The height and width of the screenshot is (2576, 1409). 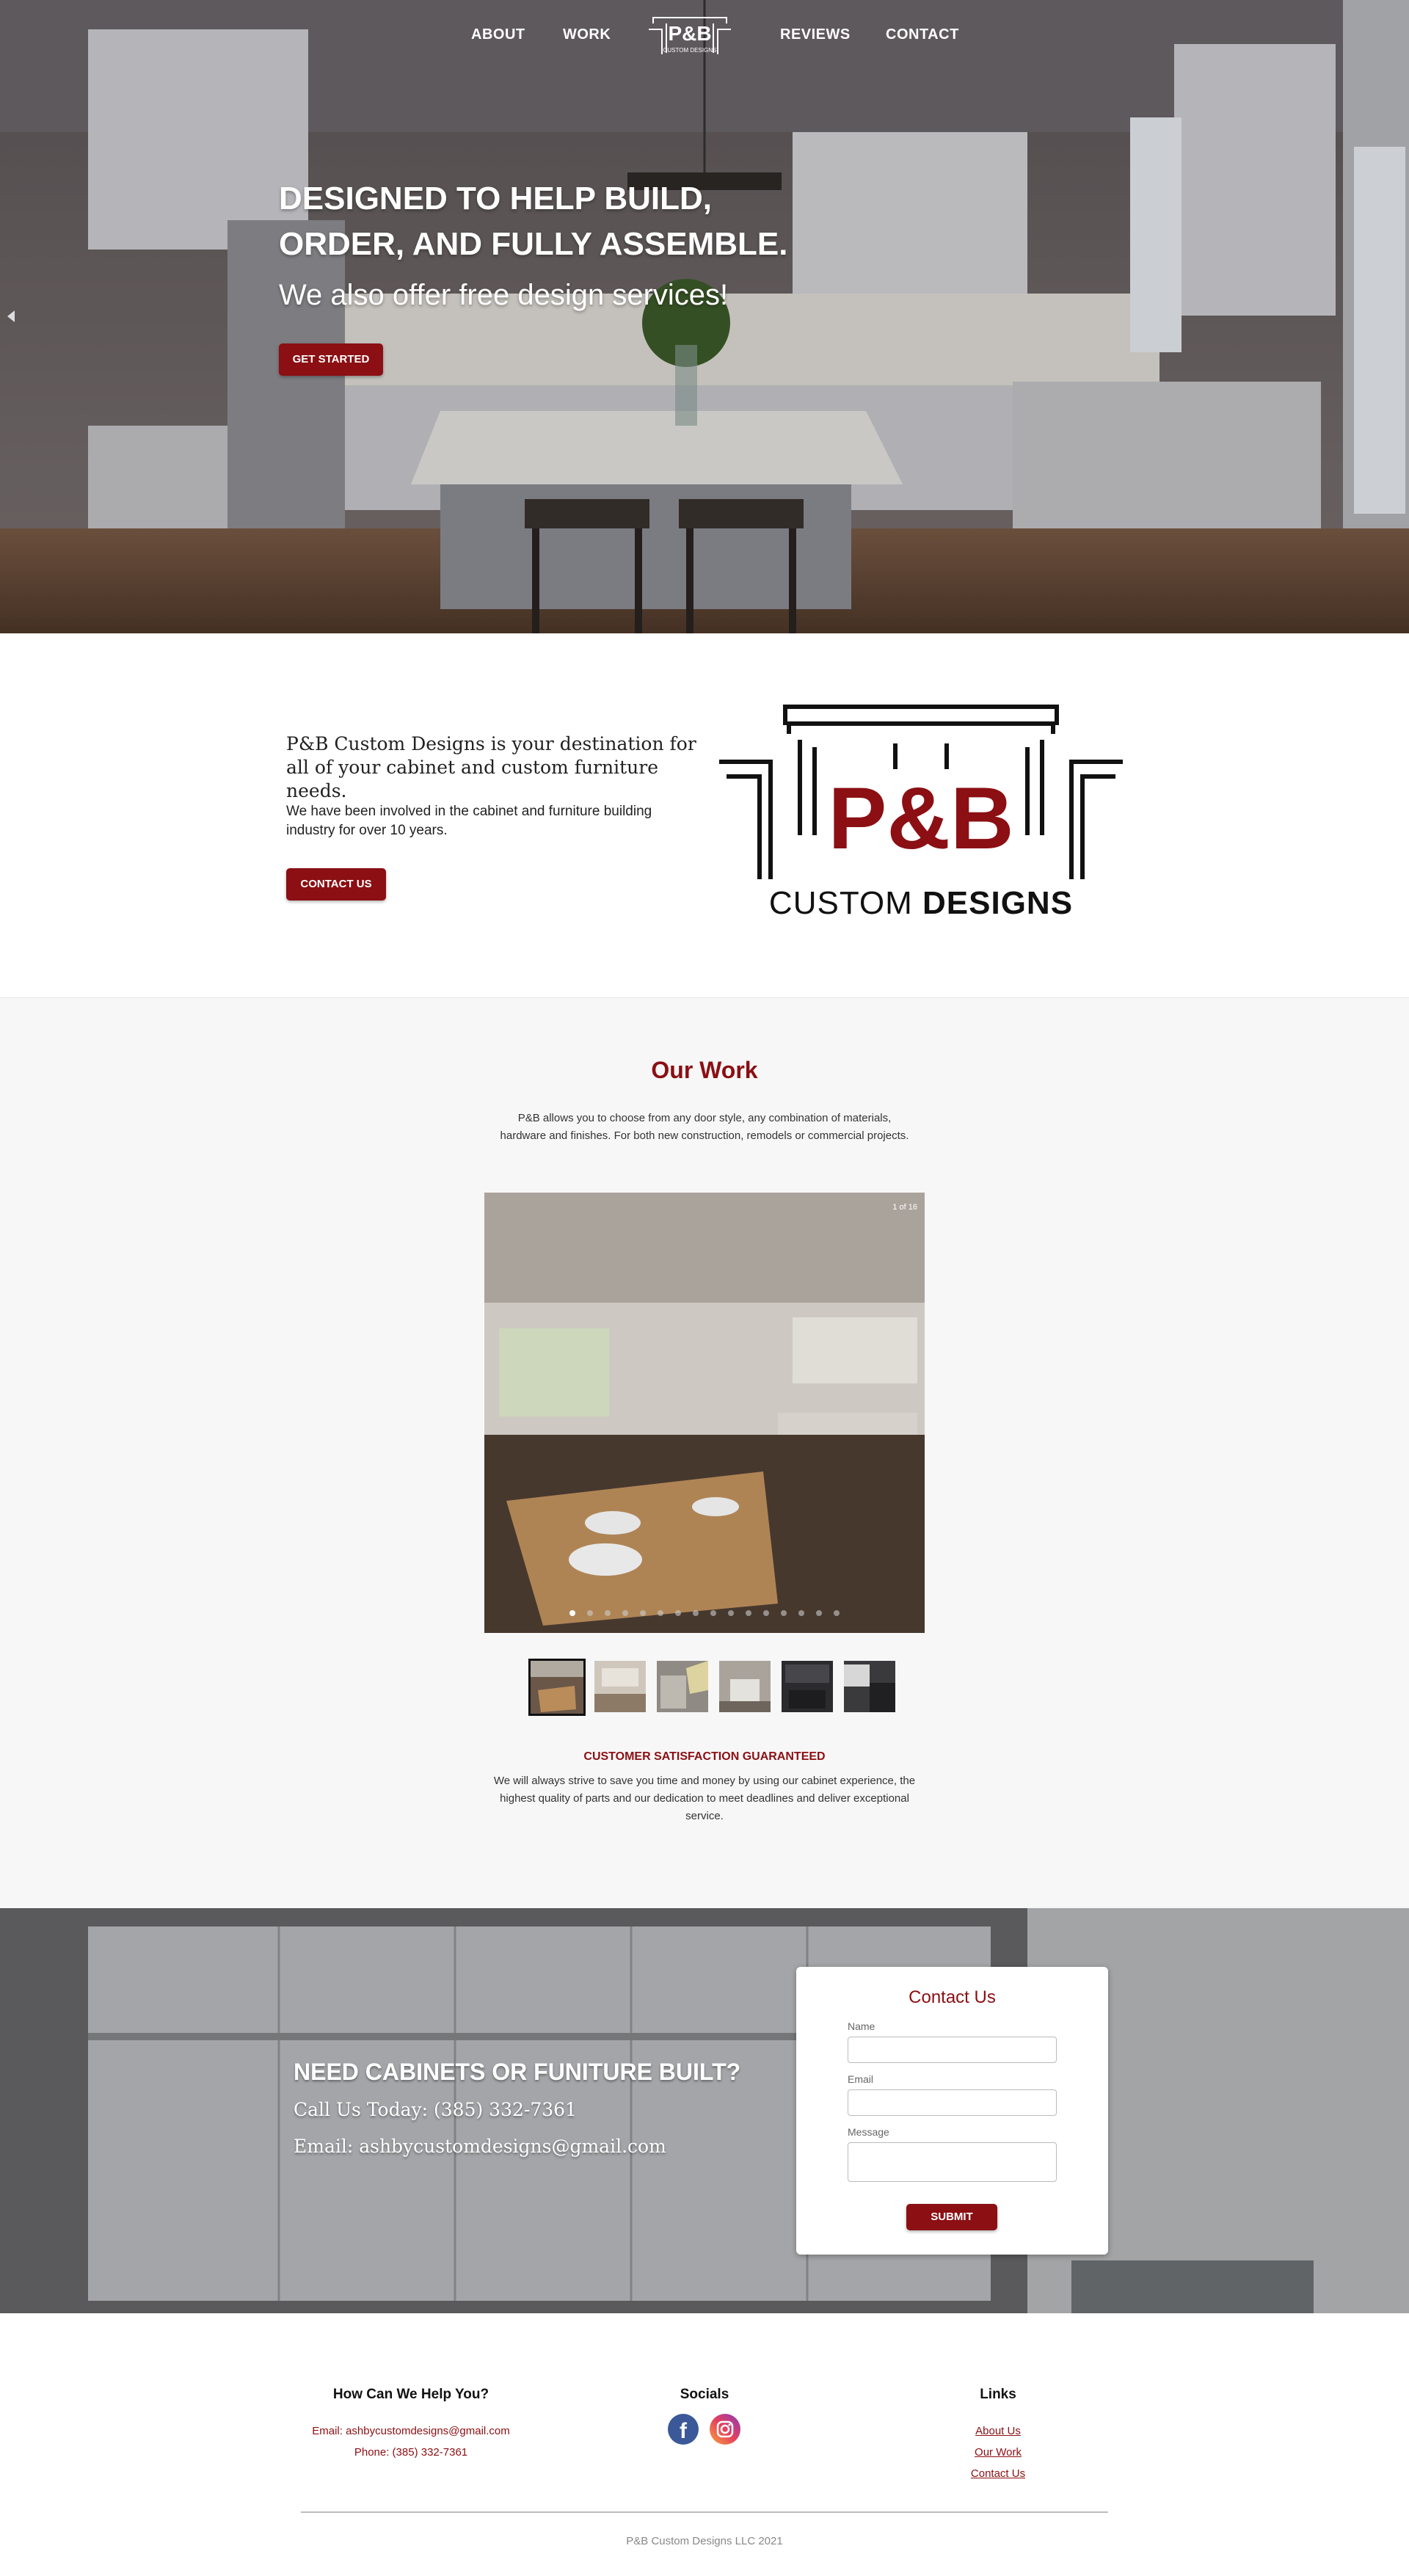 What do you see at coordinates (921, 903) in the screenshot?
I see `logo-tagline: CUSTOM DESIGNS` at bounding box center [921, 903].